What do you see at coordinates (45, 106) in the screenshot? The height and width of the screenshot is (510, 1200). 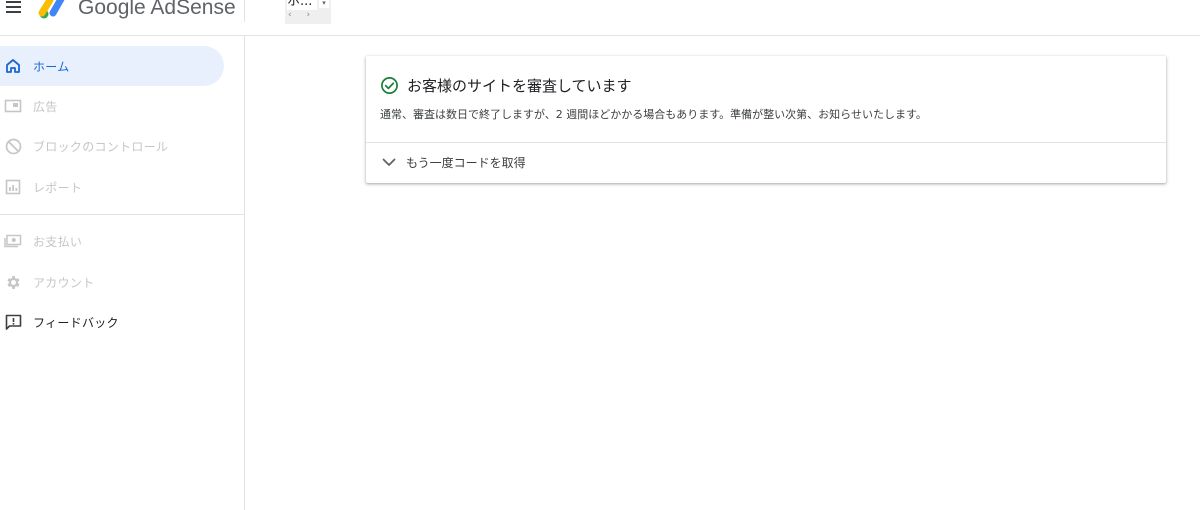 I see `sidebar-item-label: 広告` at bounding box center [45, 106].